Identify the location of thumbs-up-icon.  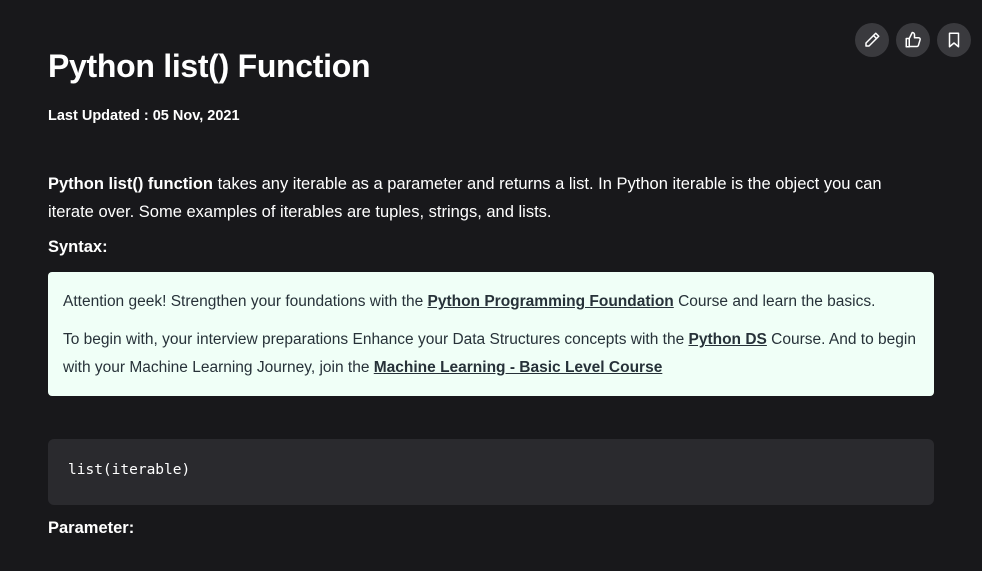
(913, 39).